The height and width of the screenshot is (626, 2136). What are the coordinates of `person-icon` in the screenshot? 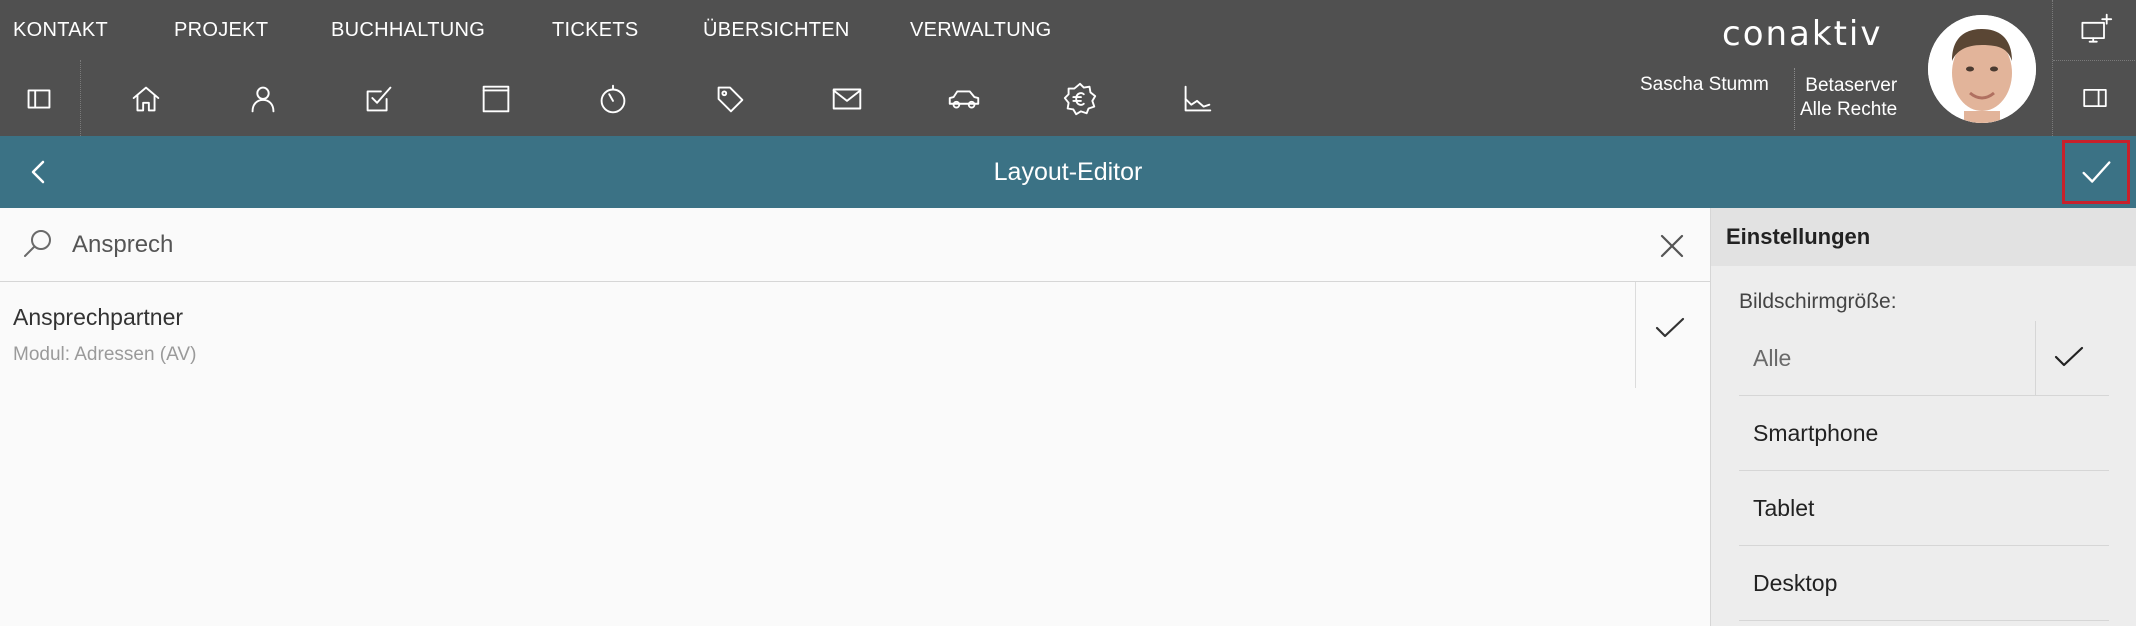 It's located at (263, 99).